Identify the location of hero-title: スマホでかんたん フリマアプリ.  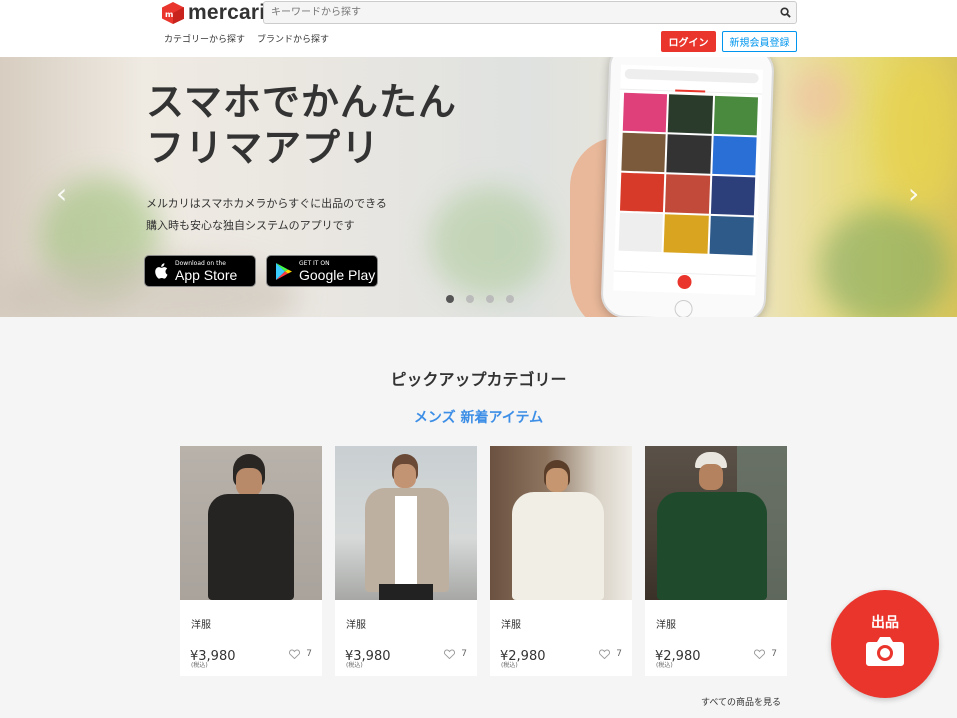
(301, 125).